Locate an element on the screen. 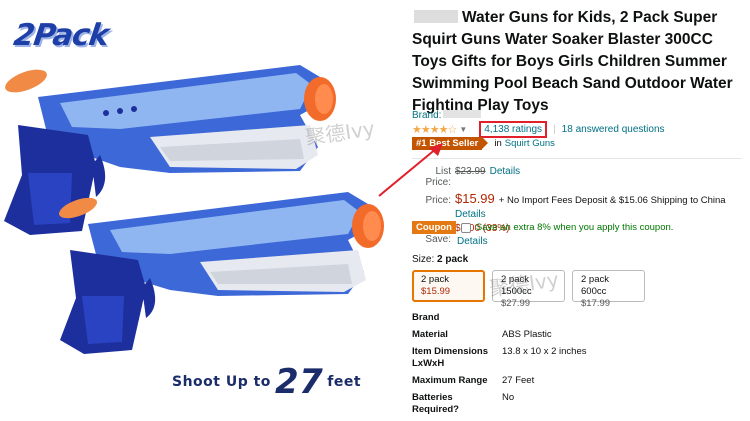 The height and width of the screenshot is (421, 750). brand-row: Brand: is located at coordinates (447, 115).